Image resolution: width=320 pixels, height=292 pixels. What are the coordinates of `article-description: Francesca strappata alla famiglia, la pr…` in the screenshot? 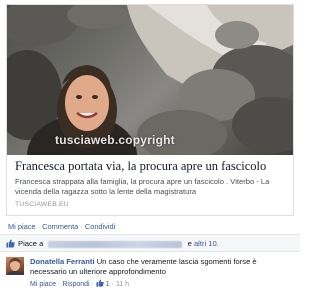 It's located at (142, 186).